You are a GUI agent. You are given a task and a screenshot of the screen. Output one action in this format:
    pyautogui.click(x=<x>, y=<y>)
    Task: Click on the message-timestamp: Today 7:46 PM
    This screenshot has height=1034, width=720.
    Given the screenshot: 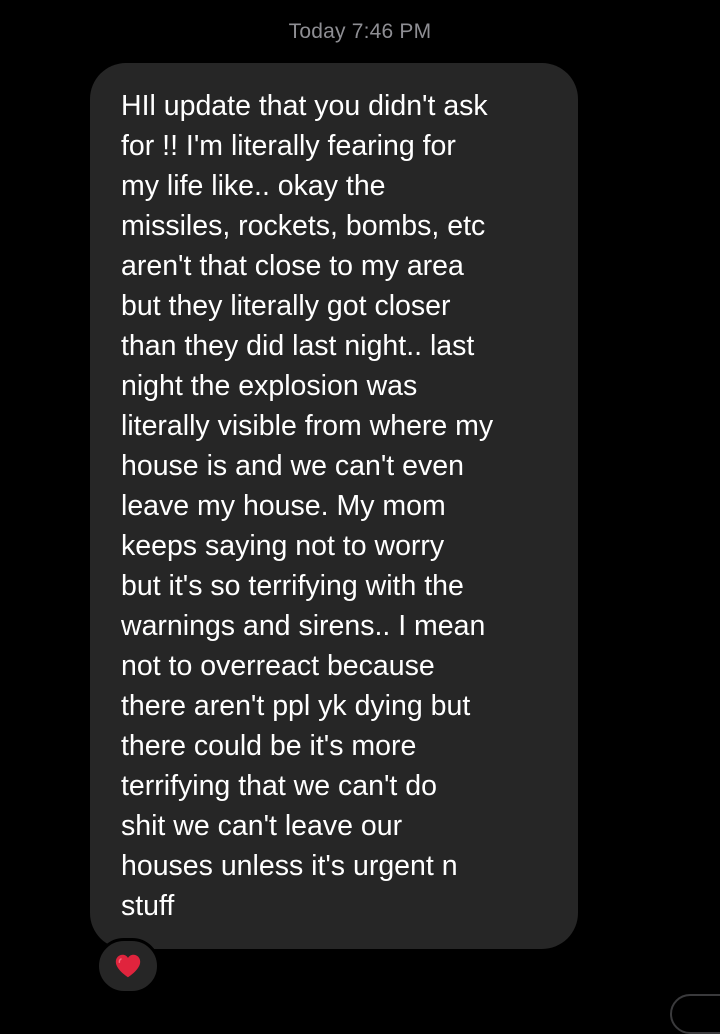 What is the action you would take?
    pyautogui.click(x=360, y=31)
    